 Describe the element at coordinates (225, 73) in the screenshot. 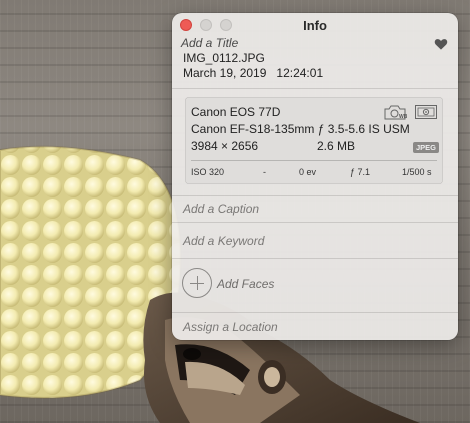

I see `date: March 19, 2019` at that location.